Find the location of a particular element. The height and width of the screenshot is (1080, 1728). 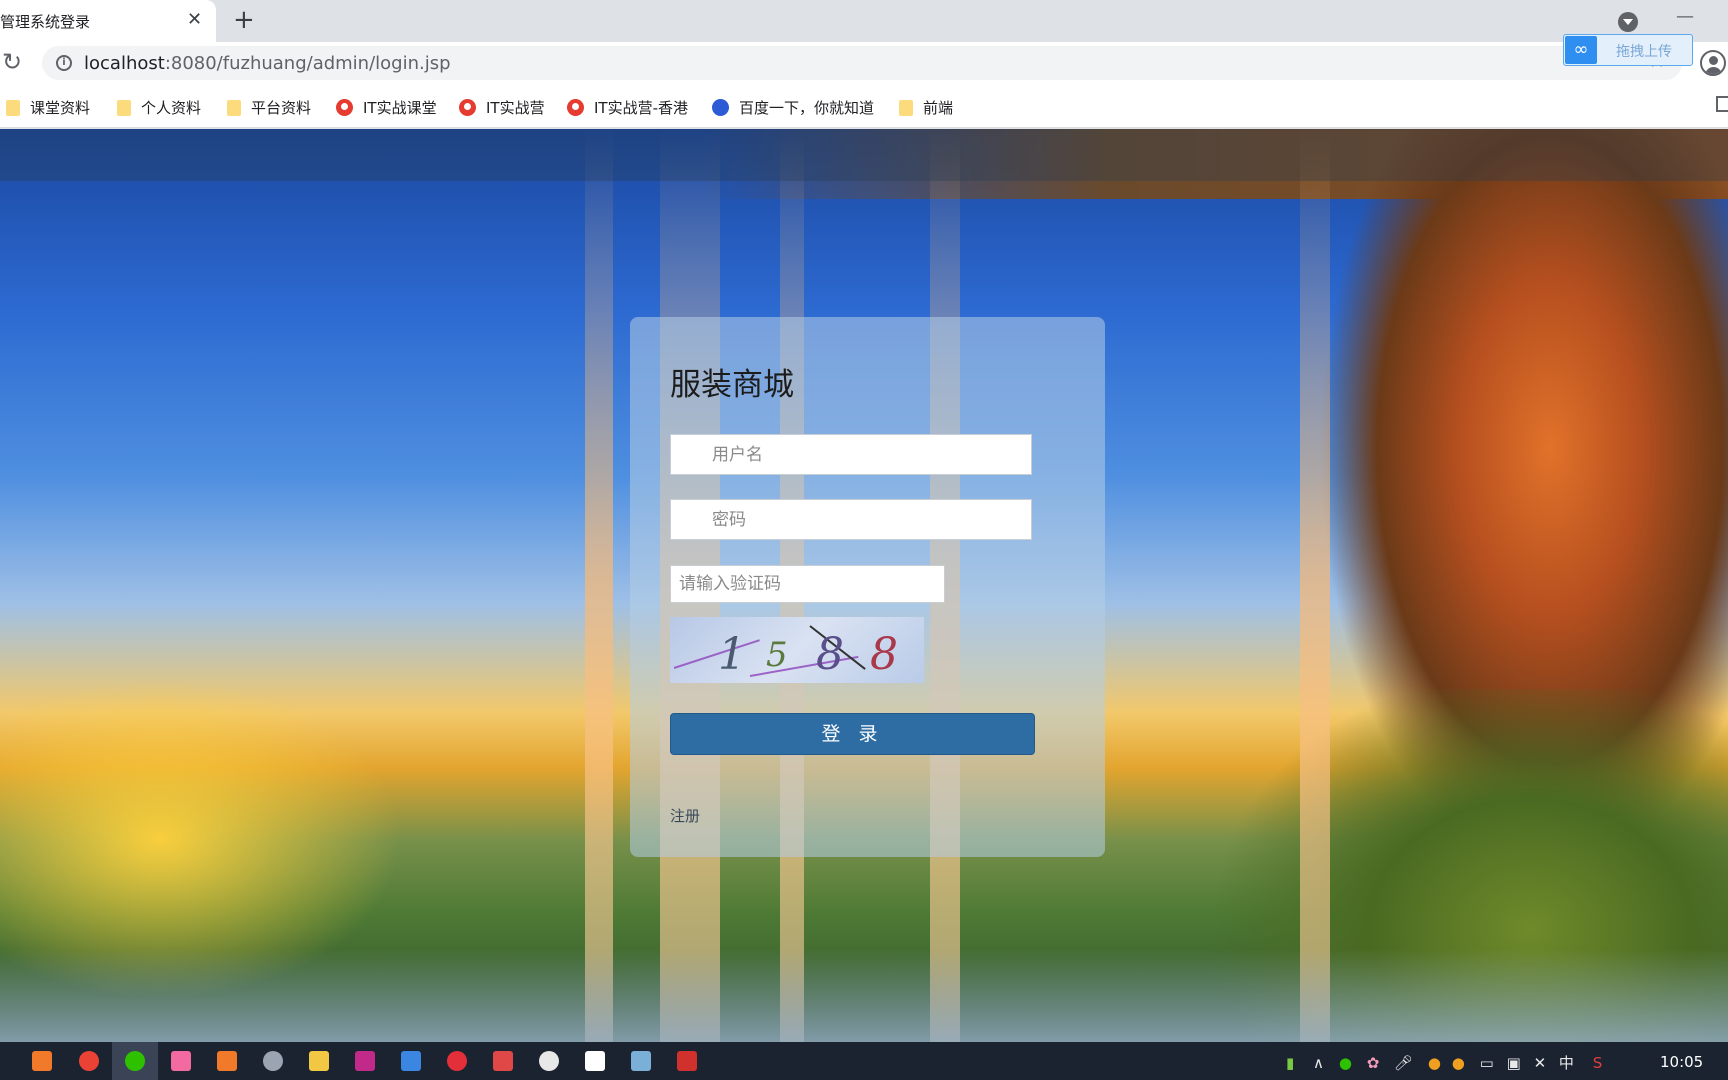

app-white-icon is located at coordinates (595, 1061).